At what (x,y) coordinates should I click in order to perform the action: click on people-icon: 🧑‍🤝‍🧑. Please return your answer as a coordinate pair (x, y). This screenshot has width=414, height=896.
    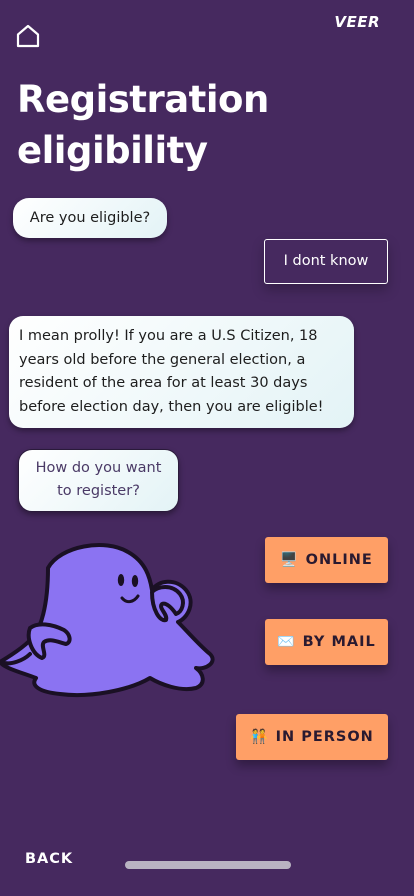
    Looking at the image, I should click on (259, 737).